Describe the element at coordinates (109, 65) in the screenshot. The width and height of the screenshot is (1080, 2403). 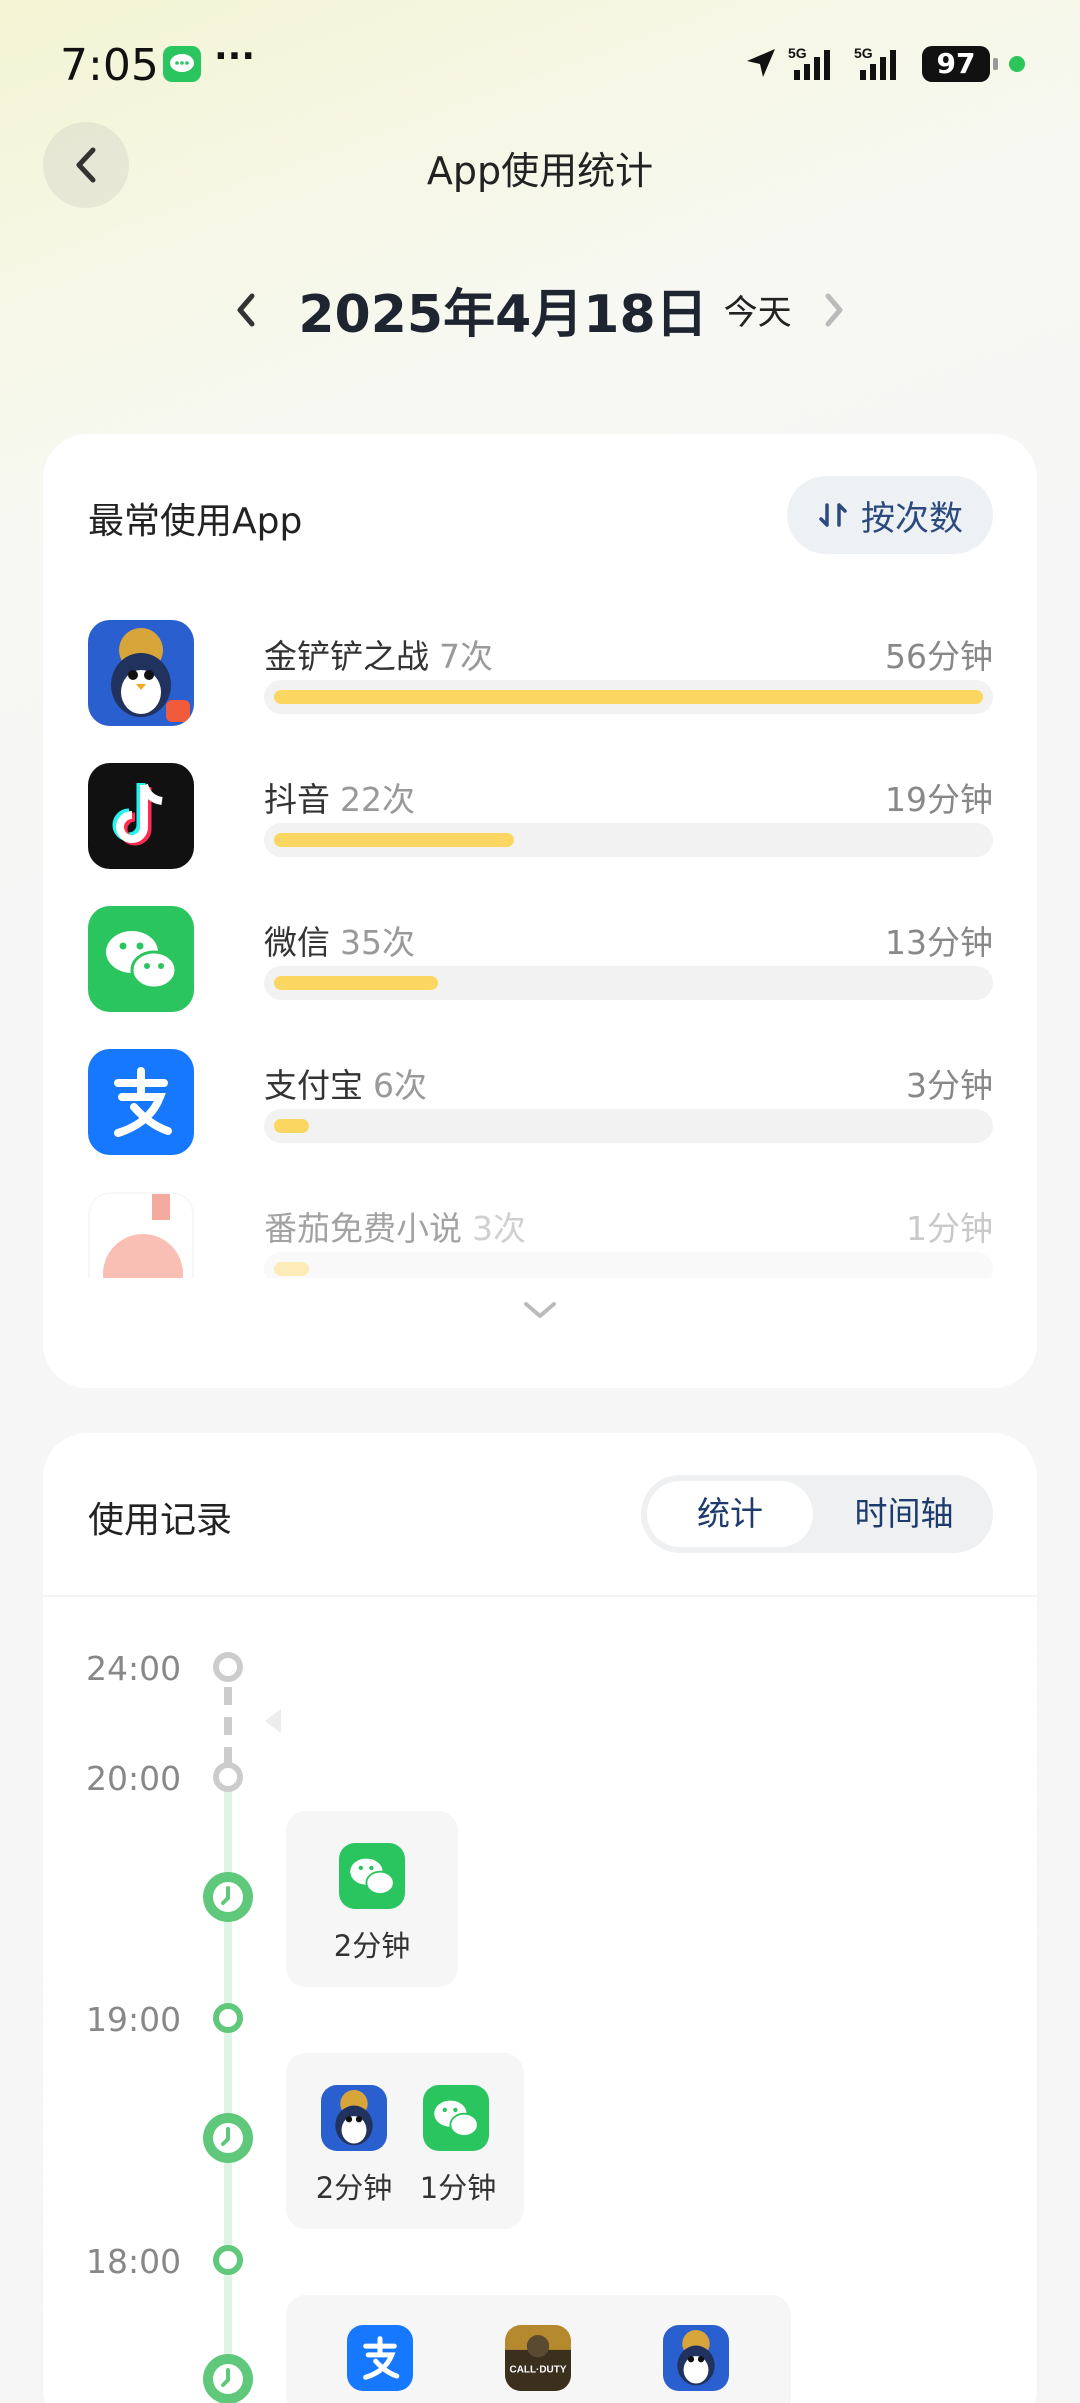
I see `status-time: 7:05` at that location.